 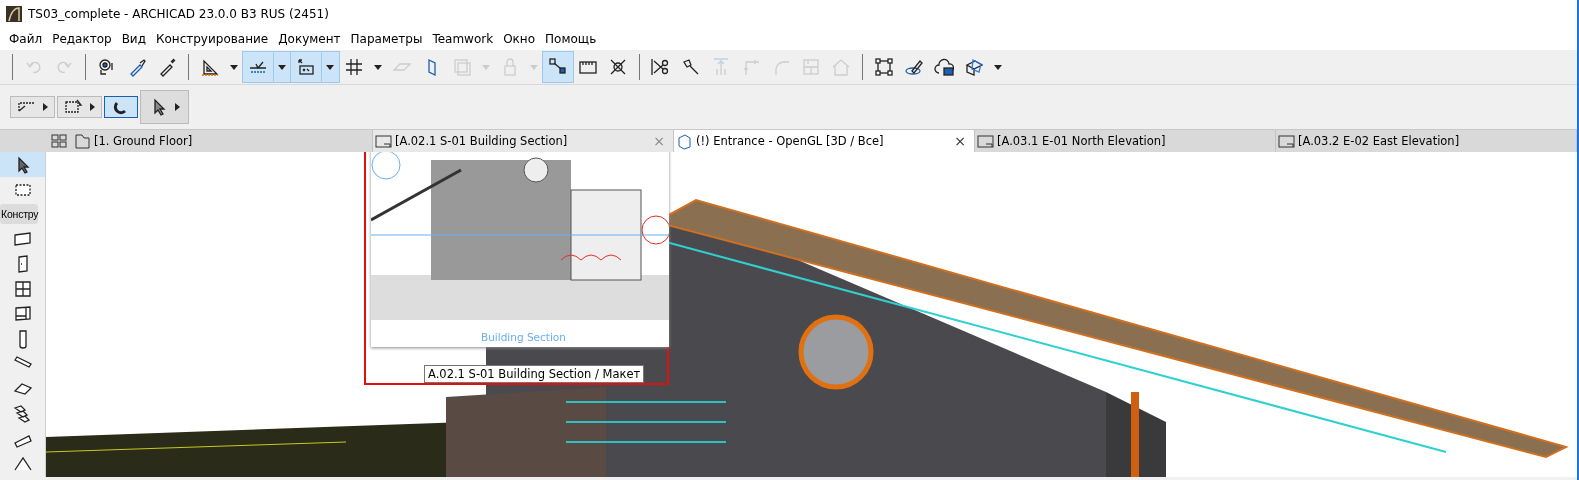 I want to click on menu-item: Параметры, so click(x=386, y=39).